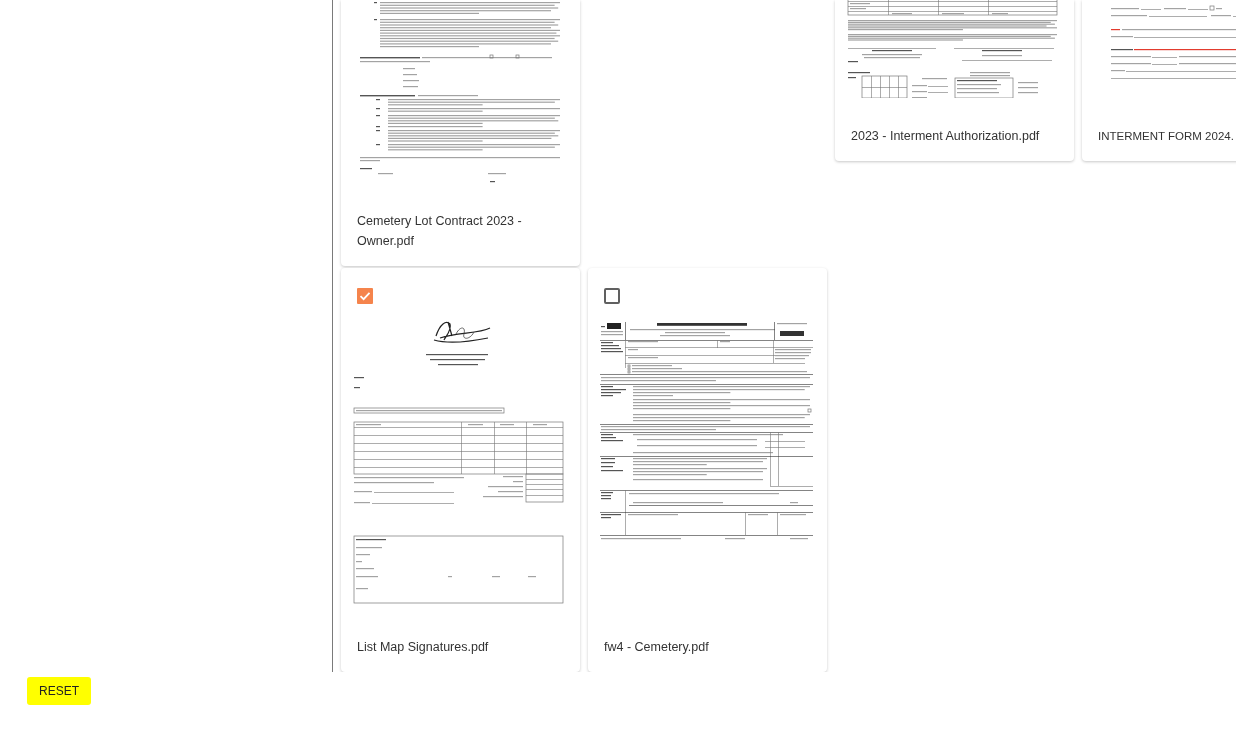 The image size is (1236, 729). What do you see at coordinates (656, 647) in the screenshot?
I see `file-name: fw4 - Cemetery.pdf` at bounding box center [656, 647].